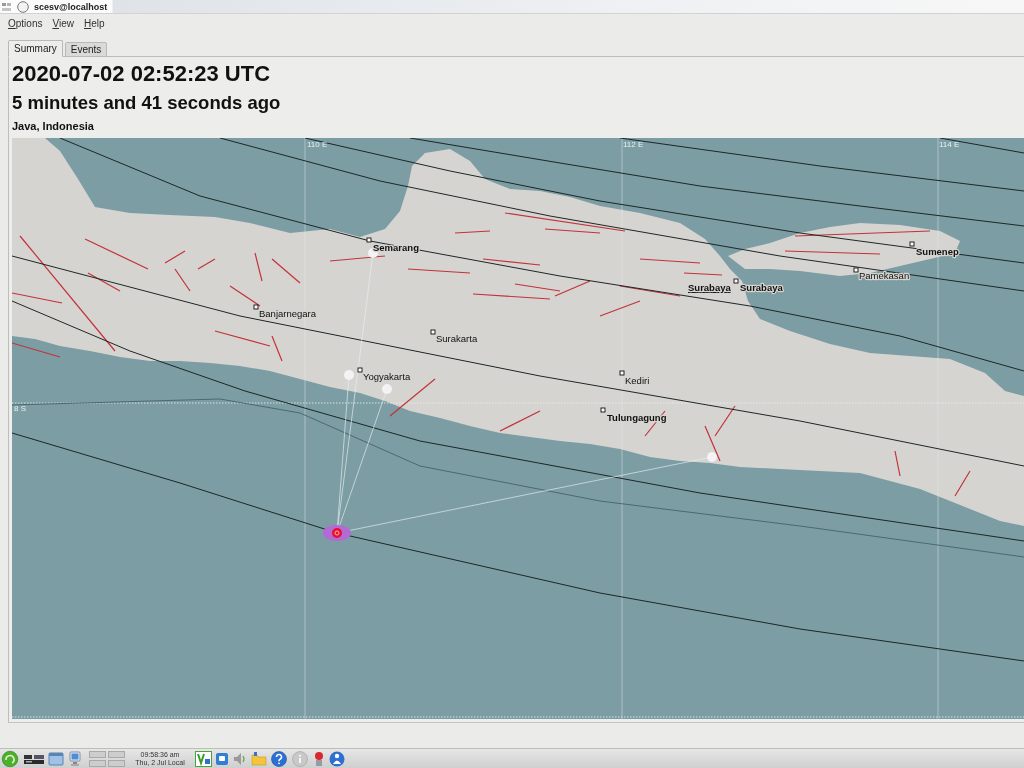  Describe the element at coordinates (637, 417) in the screenshot. I see `city-label: Tulungagung` at that location.